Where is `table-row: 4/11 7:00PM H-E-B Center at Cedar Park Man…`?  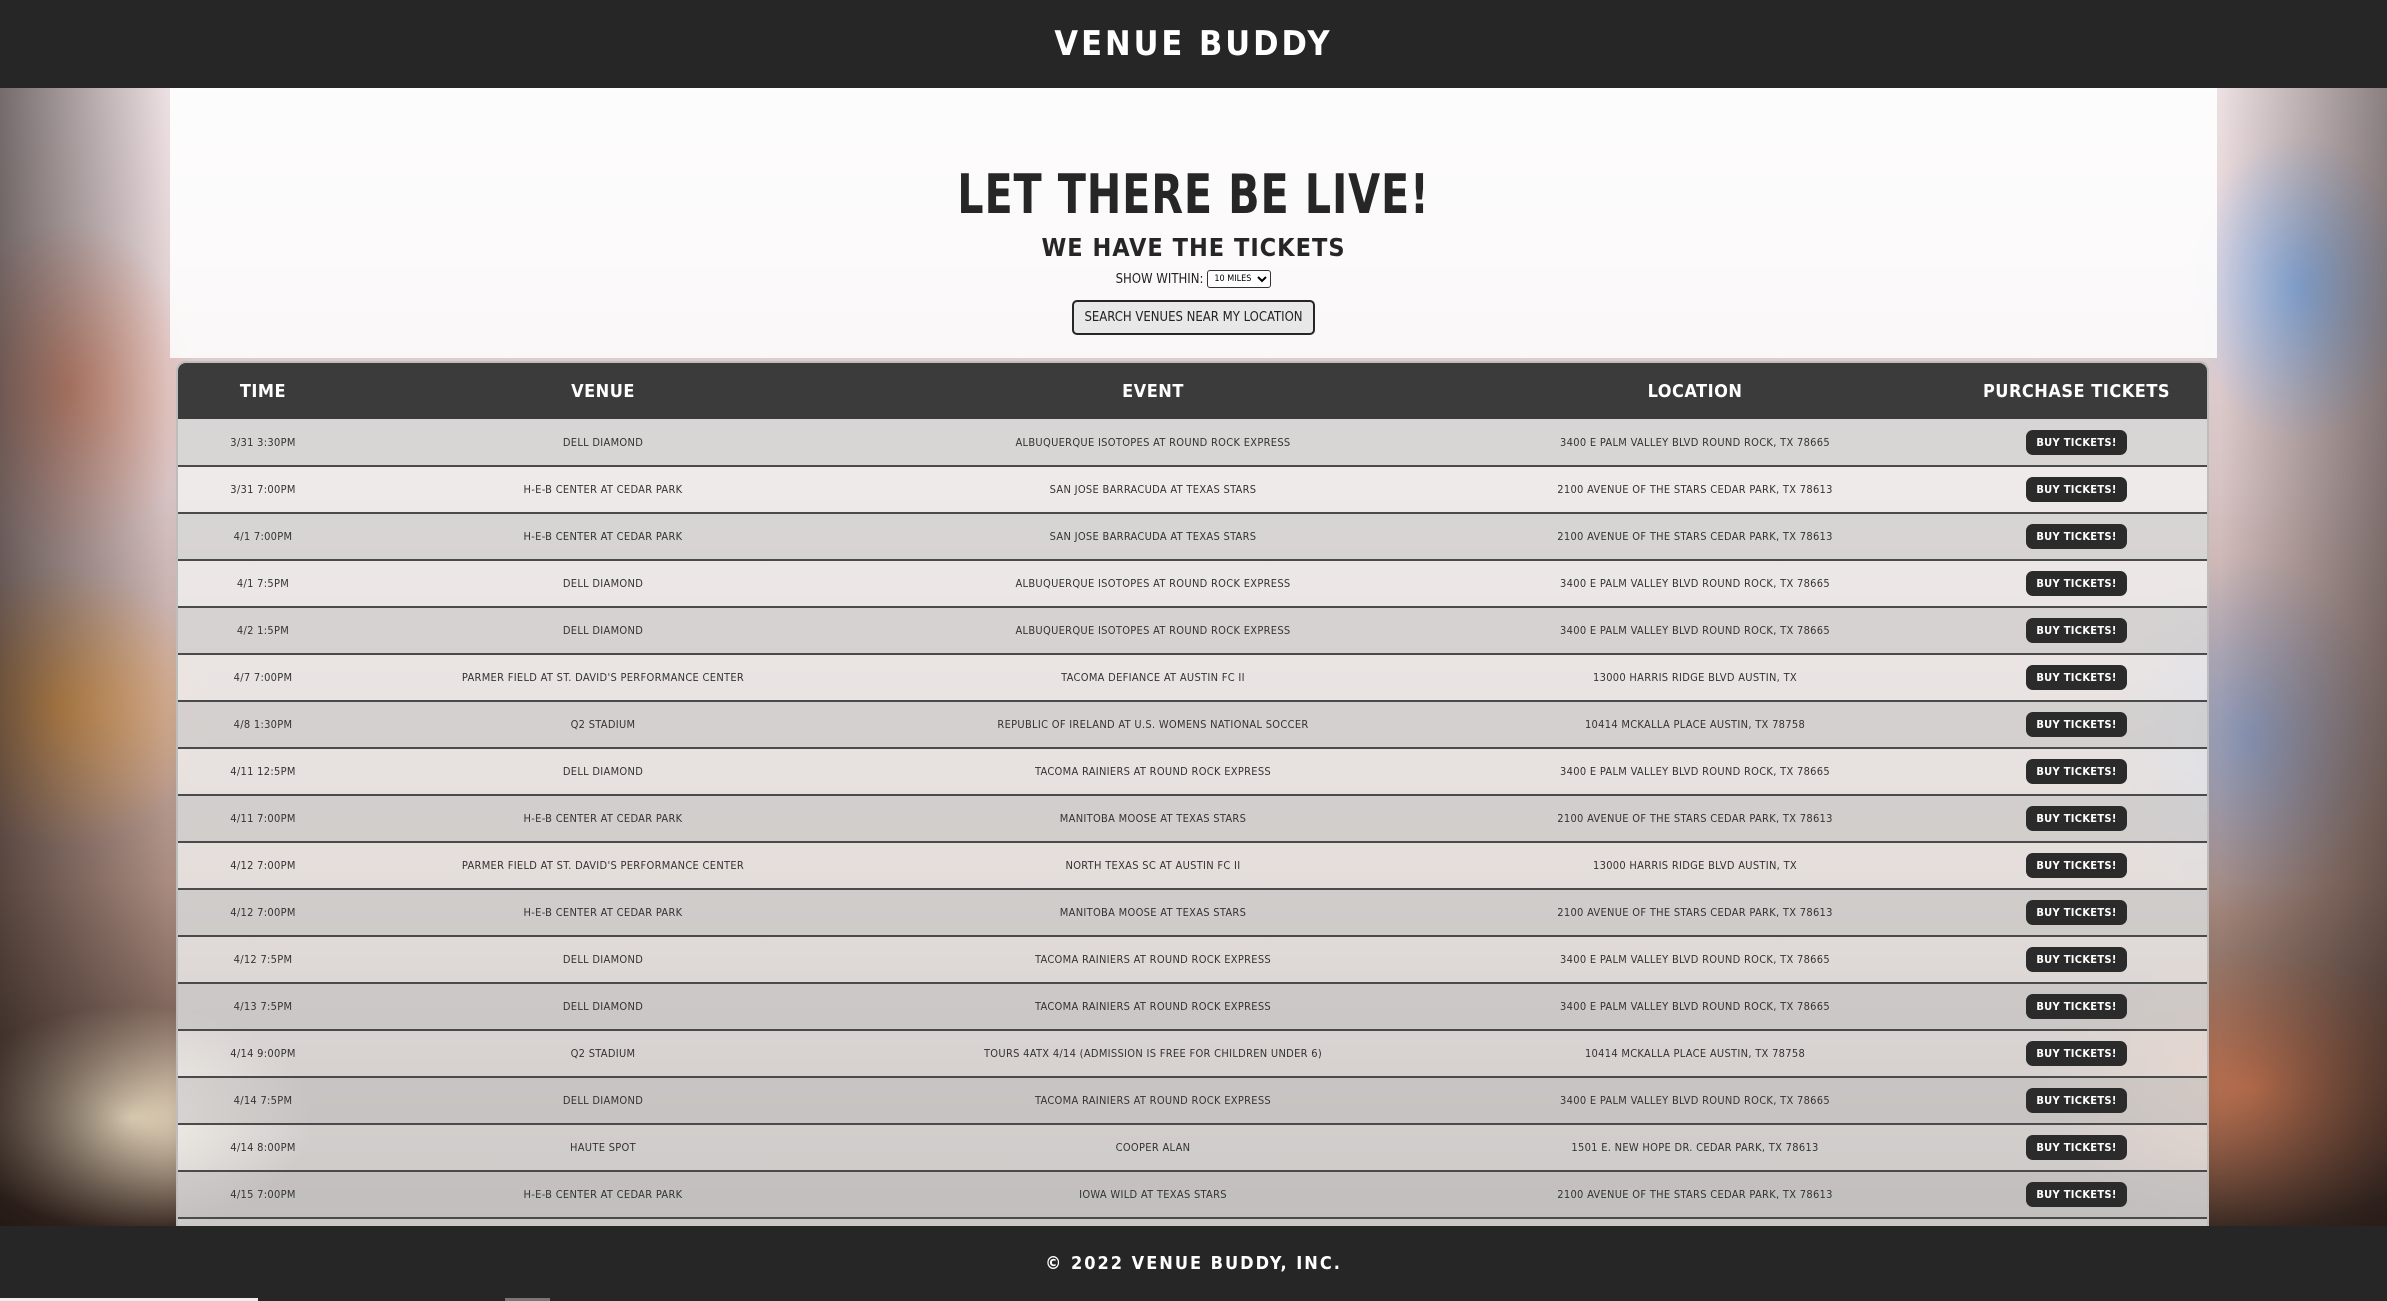 table-row: 4/11 7:00PM H-E-B Center at Cedar Park Man… is located at coordinates (1192, 819).